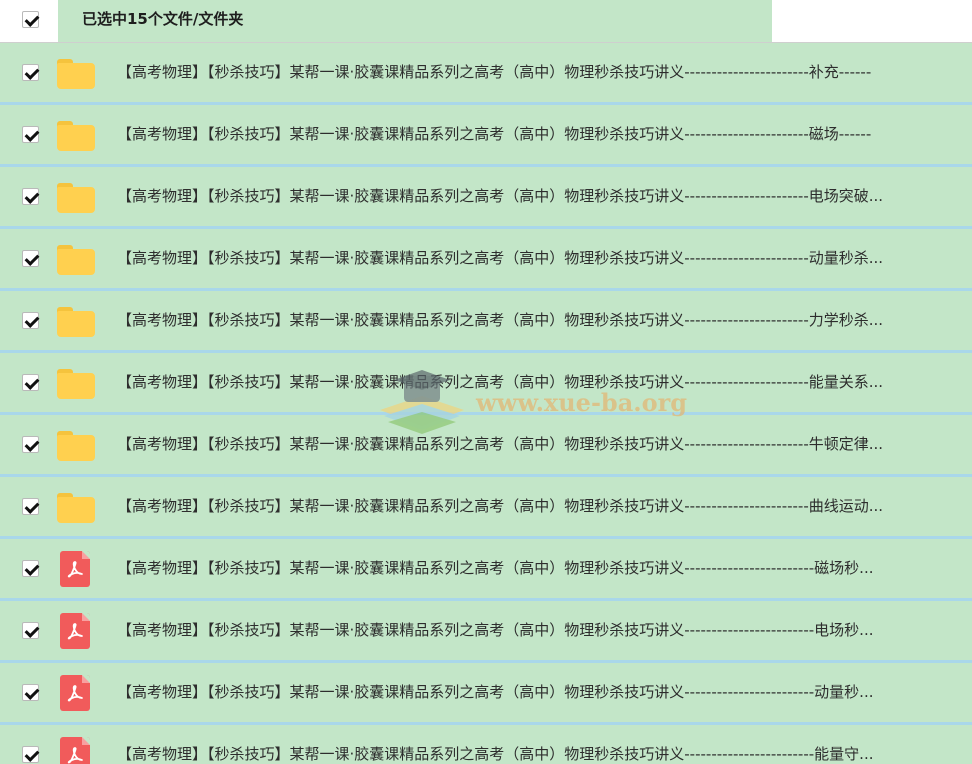  What do you see at coordinates (163, 19) in the screenshot?
I see `selection-count-label: 已选中15个文件/文件夹` at bounding box center [163, 19].